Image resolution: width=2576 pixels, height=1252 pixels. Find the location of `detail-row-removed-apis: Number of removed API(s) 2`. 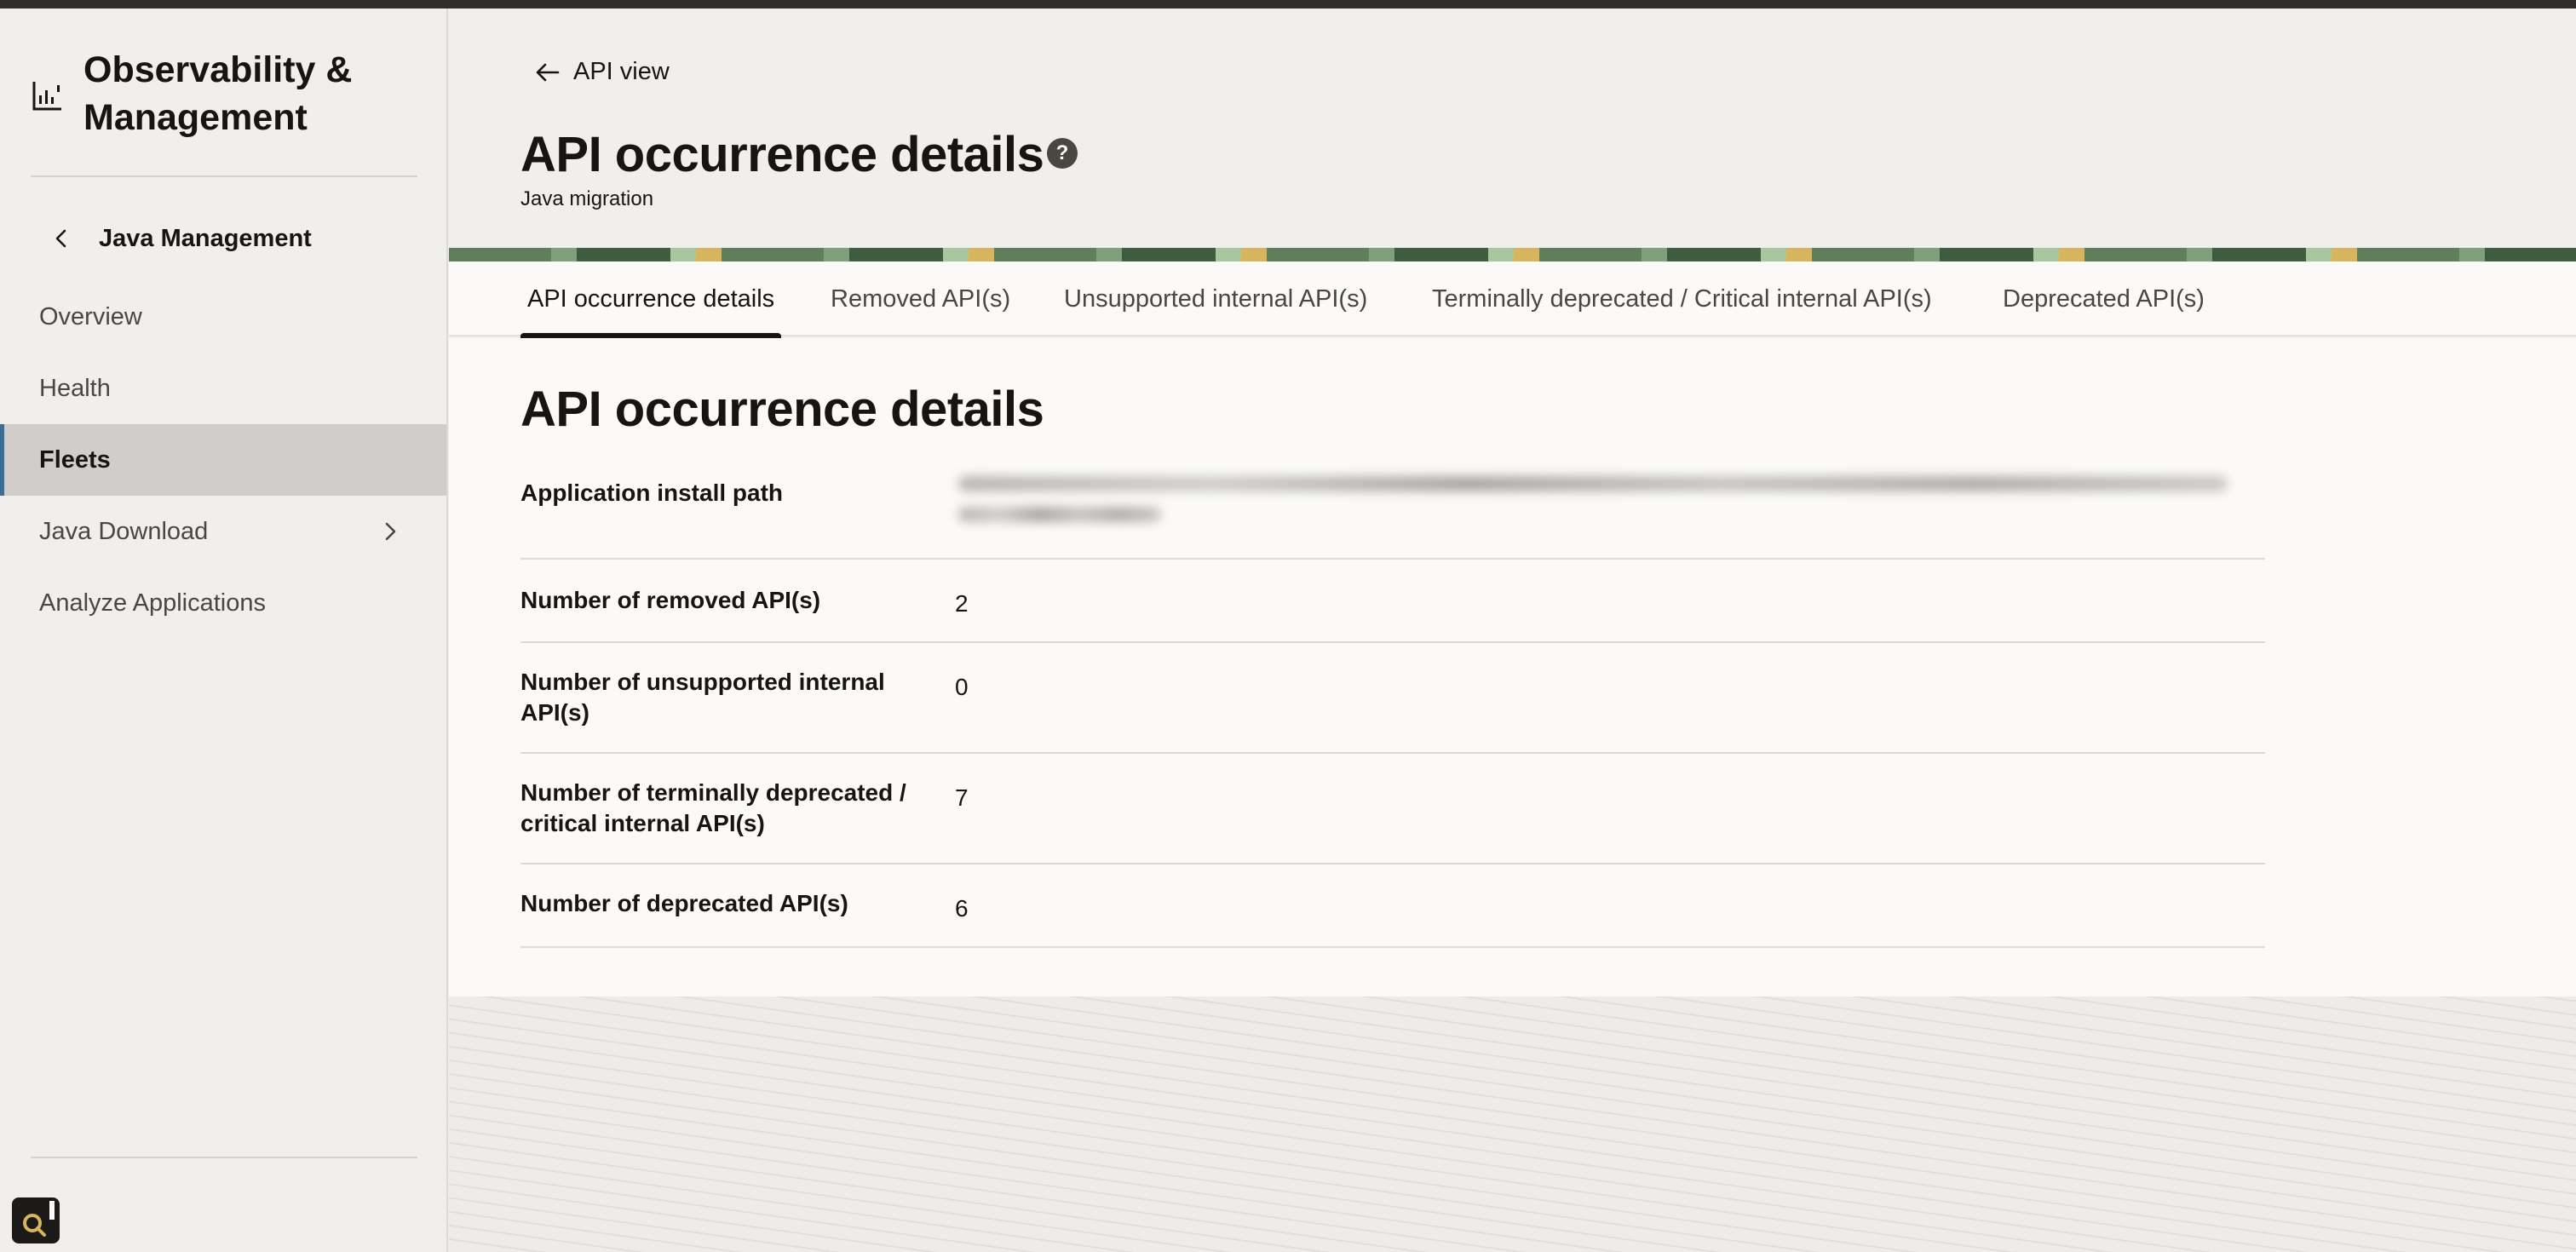

detail-row-removed-apis: Number of removed API(s) 2 is located at coordinates (1393, 602).